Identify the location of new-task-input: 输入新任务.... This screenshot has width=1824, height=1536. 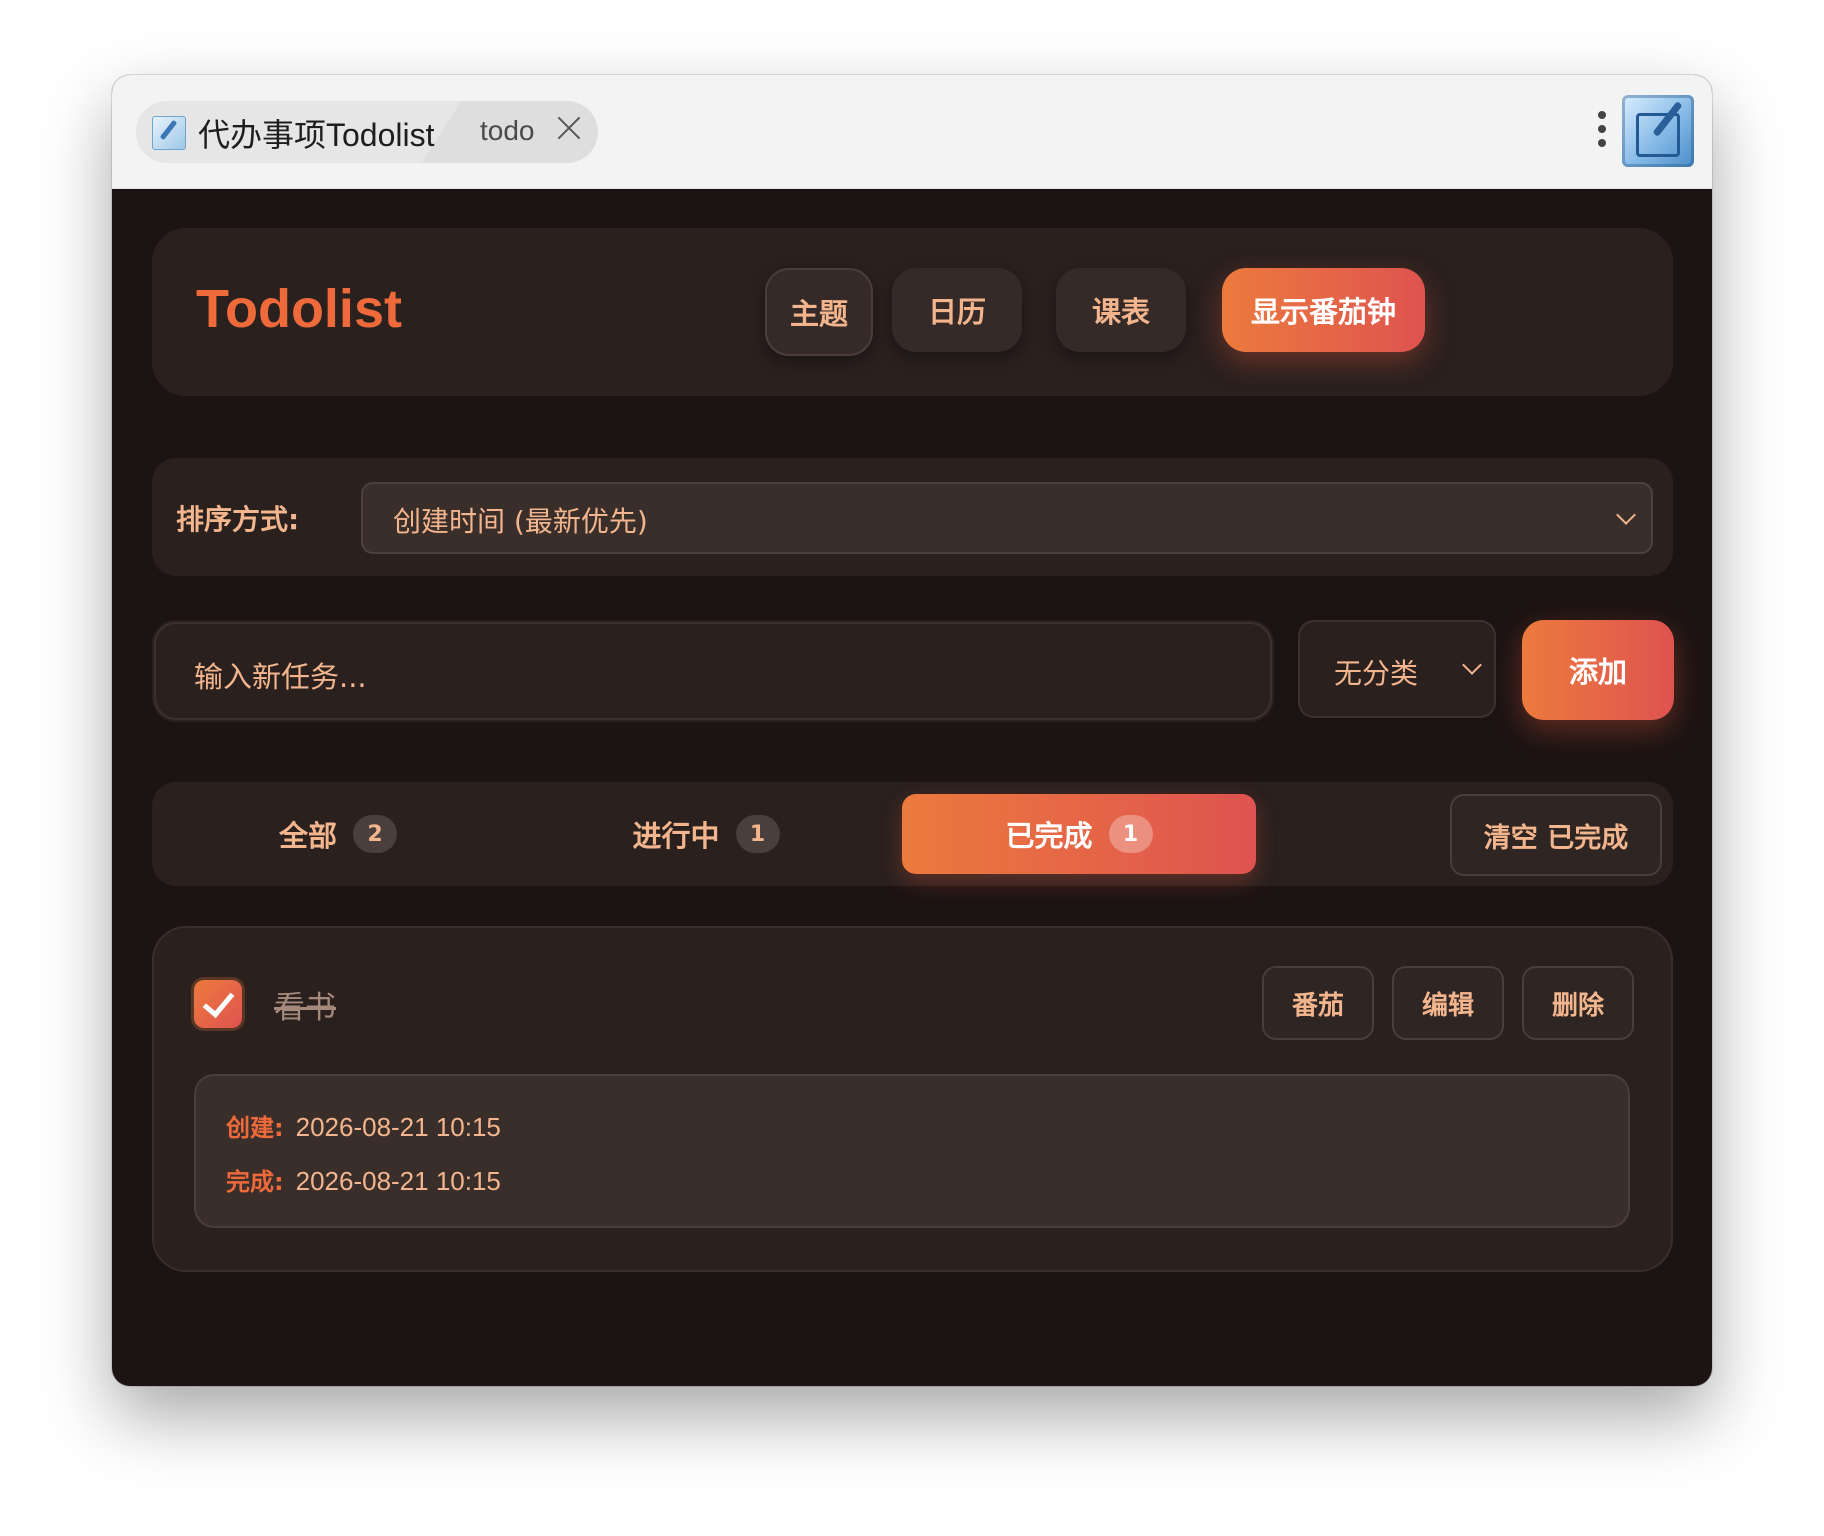
(713, 671).